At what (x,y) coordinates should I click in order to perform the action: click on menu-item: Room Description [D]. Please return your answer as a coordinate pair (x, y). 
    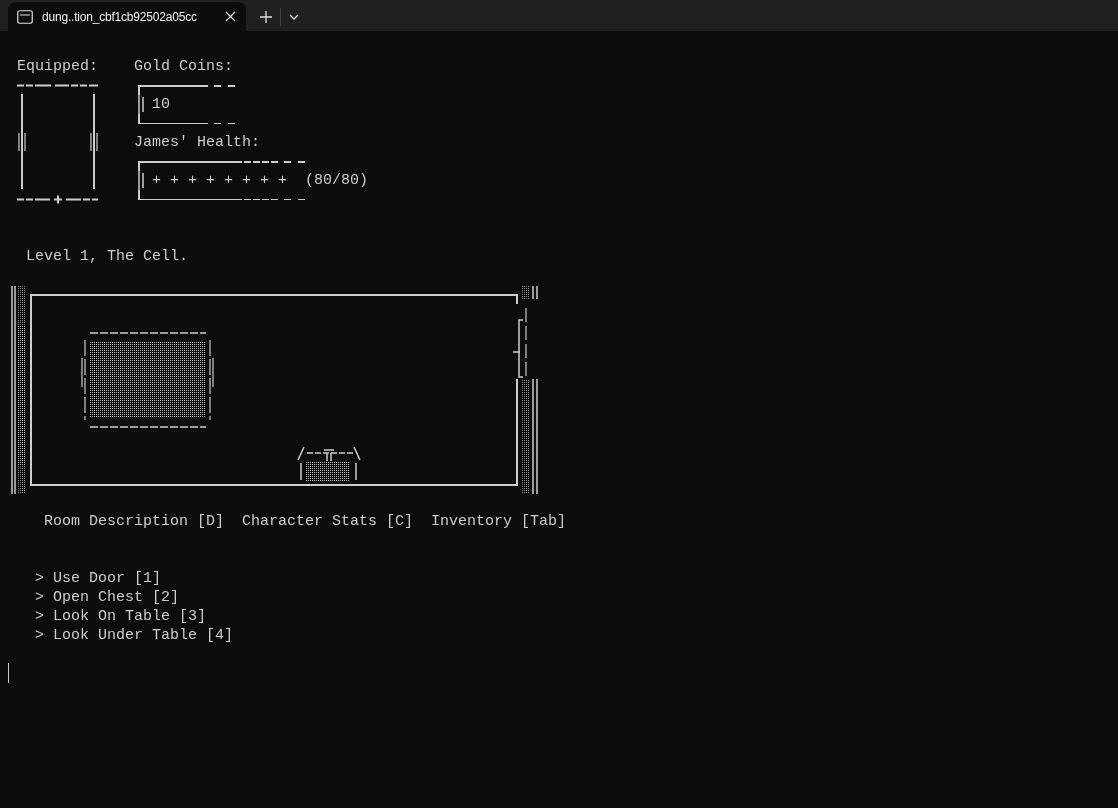
    Looking at the image, I should click on (134, 521).